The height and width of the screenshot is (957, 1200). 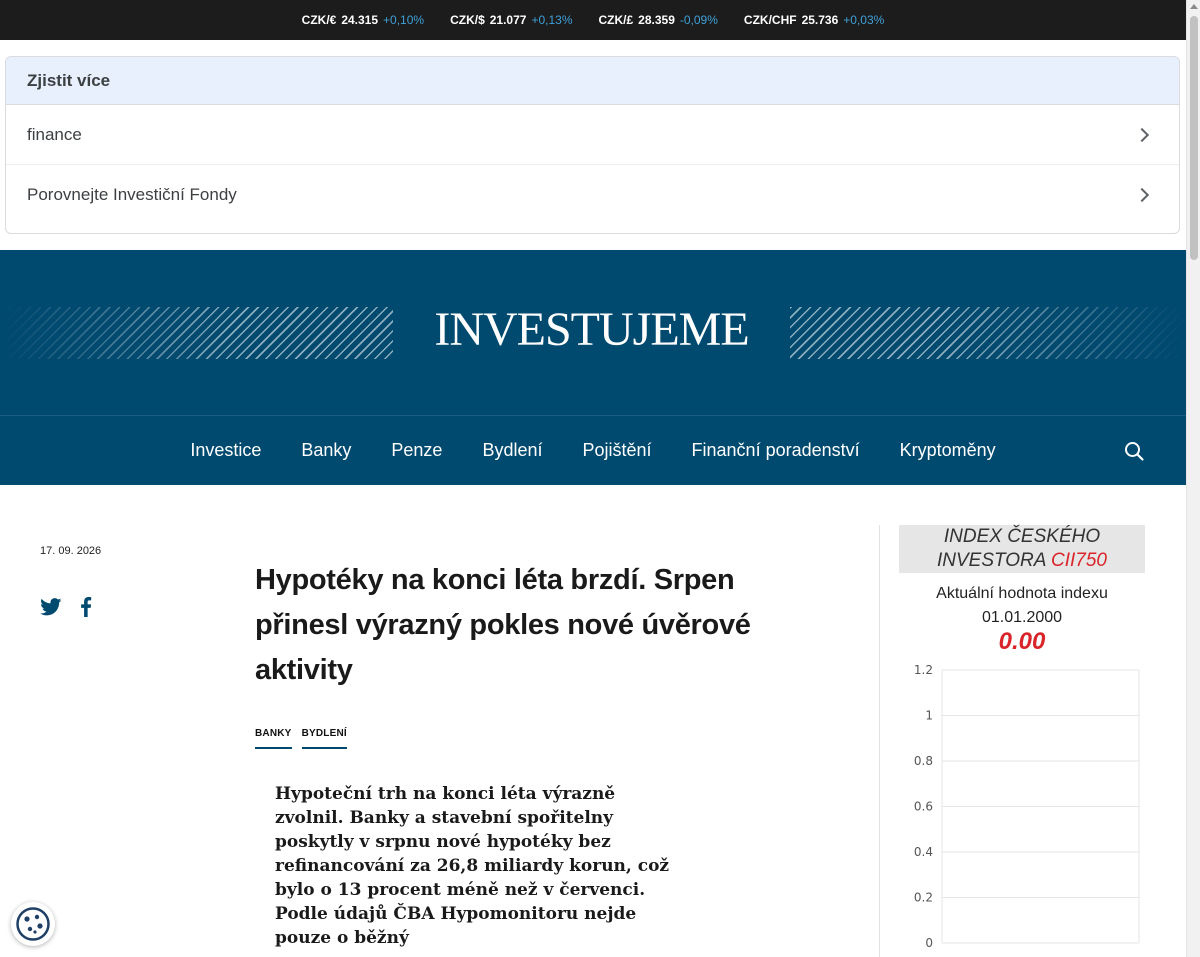 What do you see at coordinates (929, 716) in the screenshot?
I see `chart-y-tick-label: 1` at bounding box center [929, 716].